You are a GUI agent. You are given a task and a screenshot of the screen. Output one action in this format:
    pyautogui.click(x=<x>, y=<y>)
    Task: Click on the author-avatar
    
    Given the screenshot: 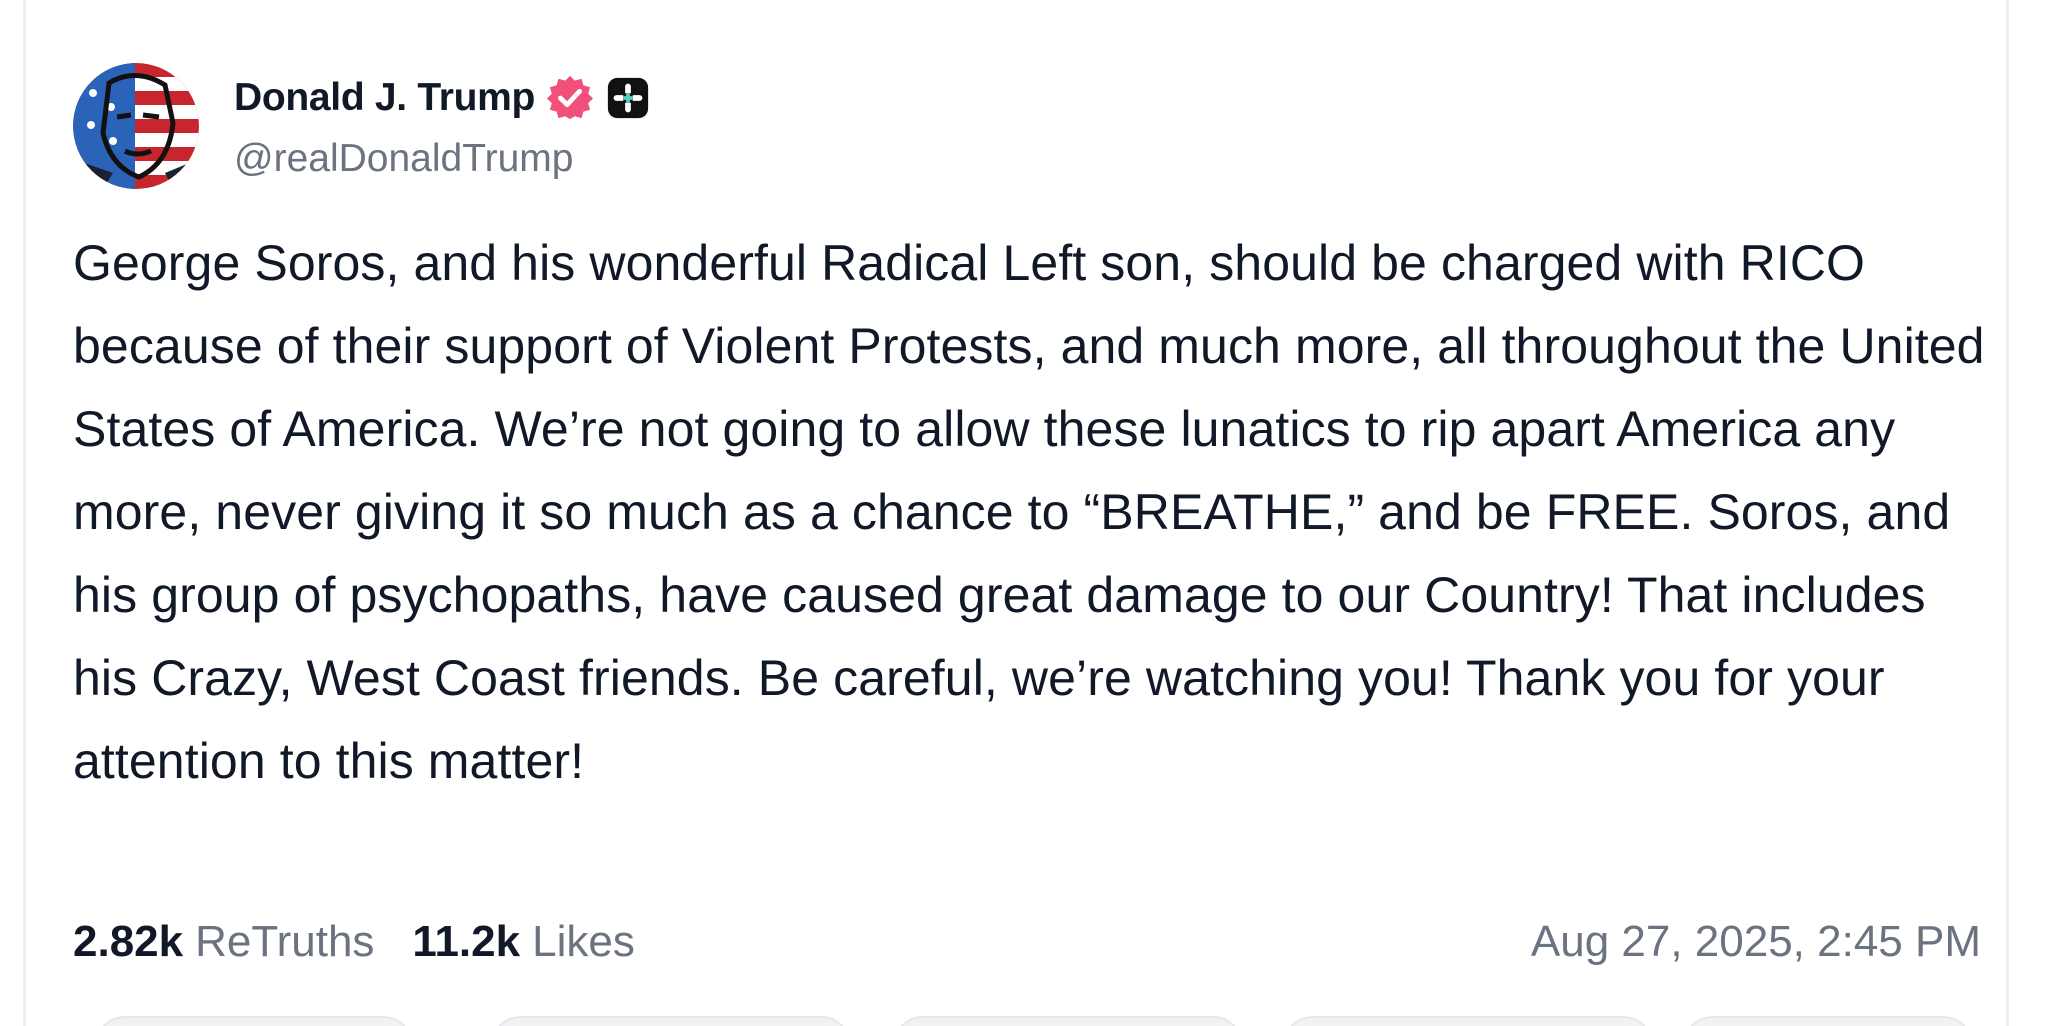 What is the action you would take?
    pyautogui.click(x=136, y=126)
    